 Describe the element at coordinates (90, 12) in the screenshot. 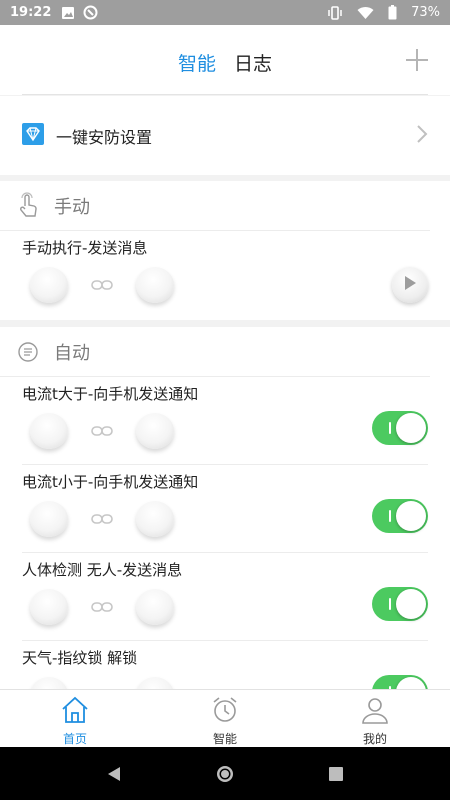

I see `app-notification-icon` at that location.